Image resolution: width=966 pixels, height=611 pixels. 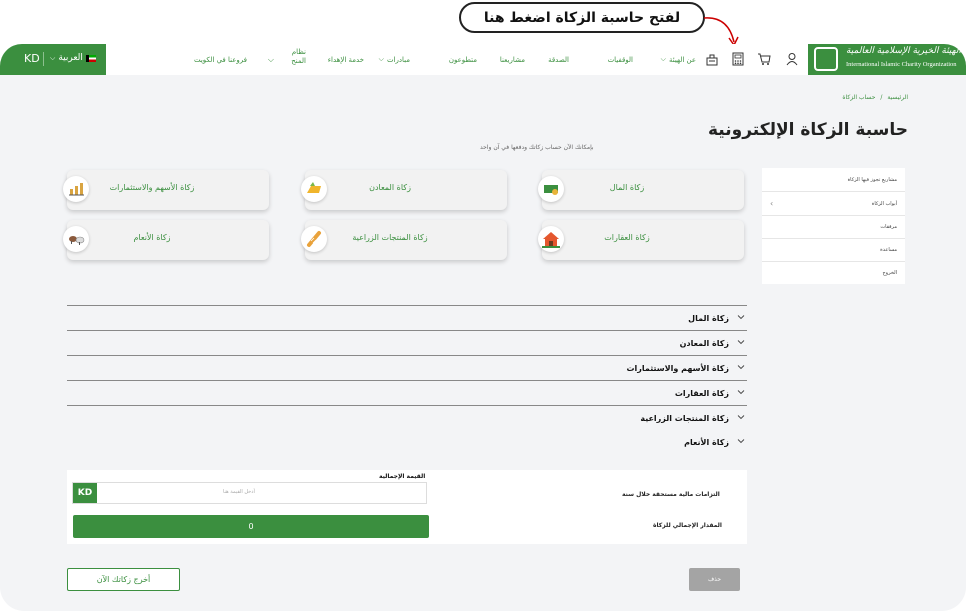 I want to click on breadcrumb-home: الرئيسية, so click(x=897, y=97).